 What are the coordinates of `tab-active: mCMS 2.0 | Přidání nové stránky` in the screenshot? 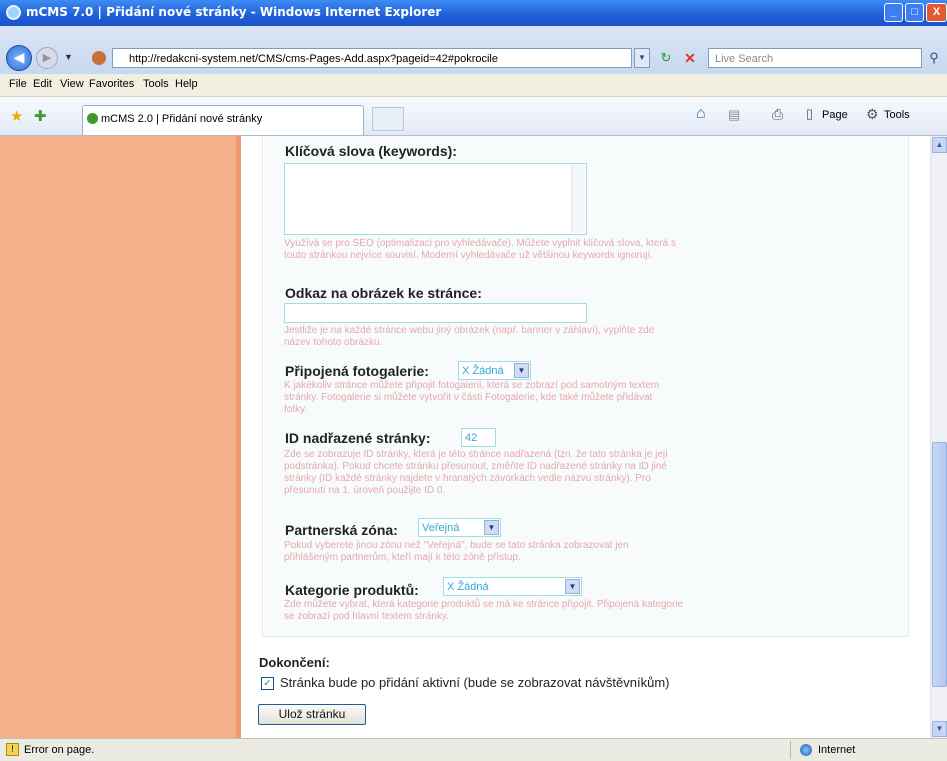 It's located at (223, 120).